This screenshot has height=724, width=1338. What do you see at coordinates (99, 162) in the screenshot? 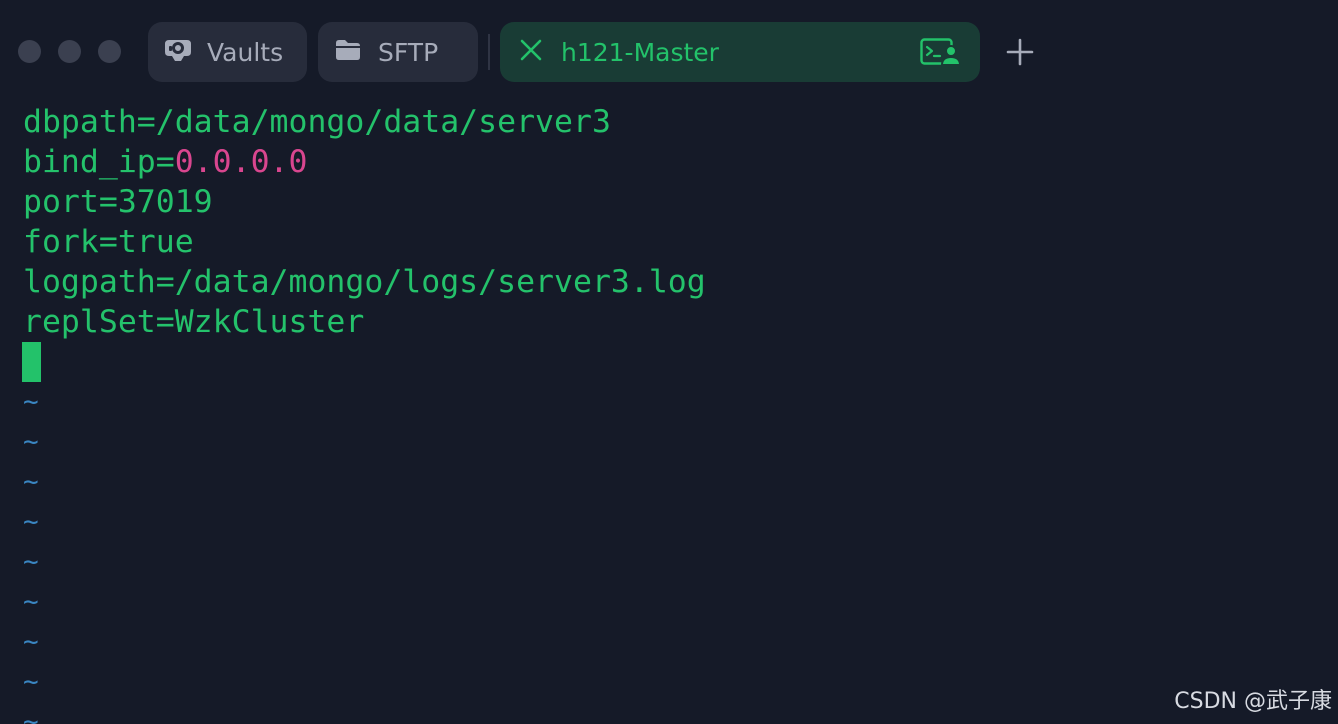
I see `config-key: bind_ip=` at bounding box center [99, 162].